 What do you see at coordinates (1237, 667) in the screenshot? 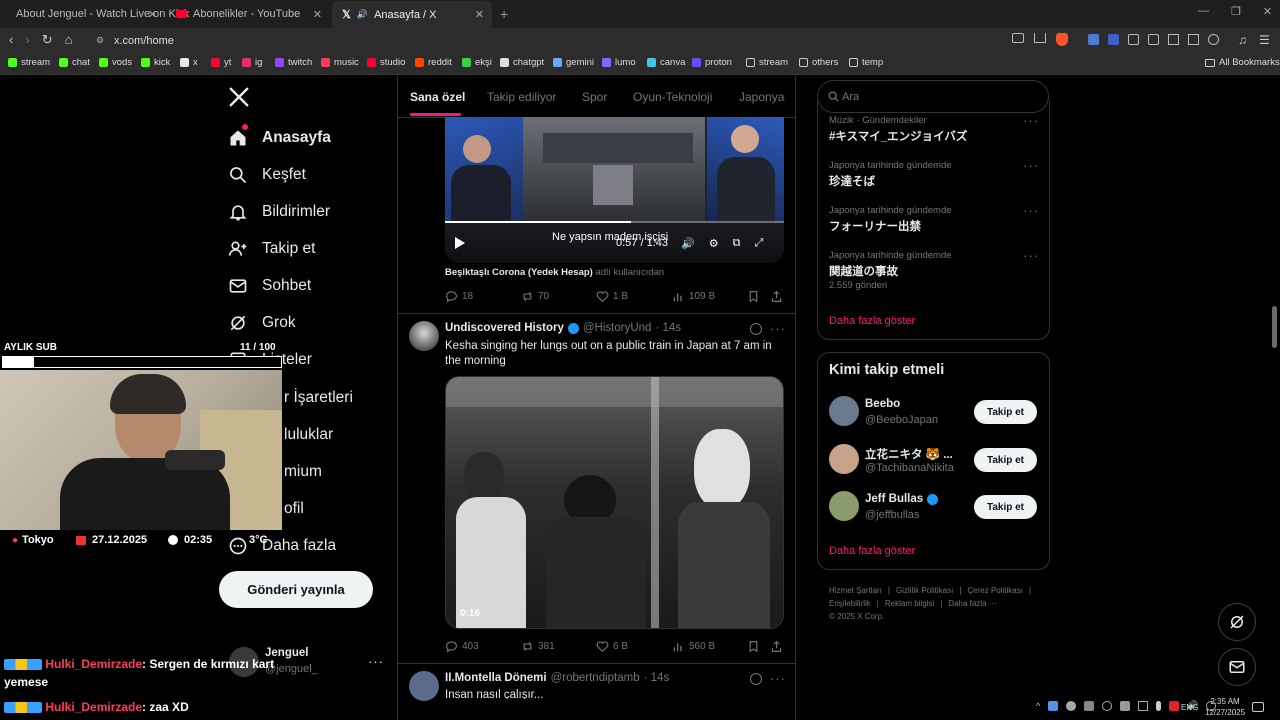
I see `messages-floating-button` at bounding box center [1237, 667].